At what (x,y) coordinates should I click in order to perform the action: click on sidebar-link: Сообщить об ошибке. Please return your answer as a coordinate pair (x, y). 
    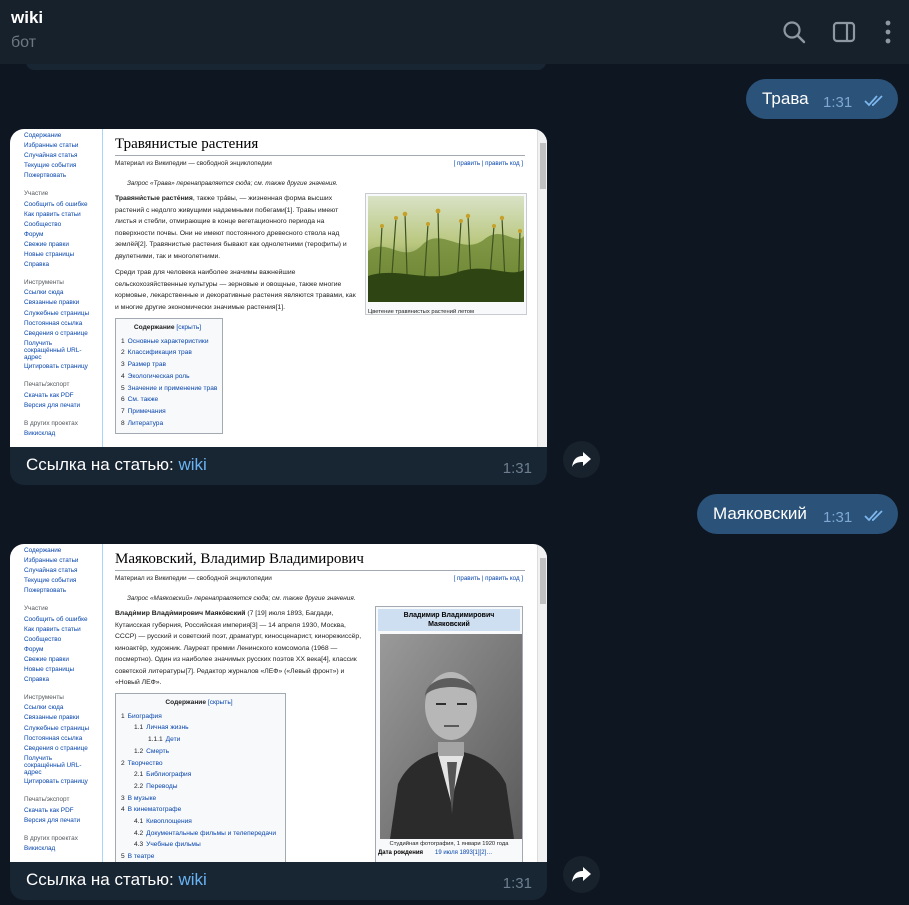
    Looking at the image, I should click on (56, 619).